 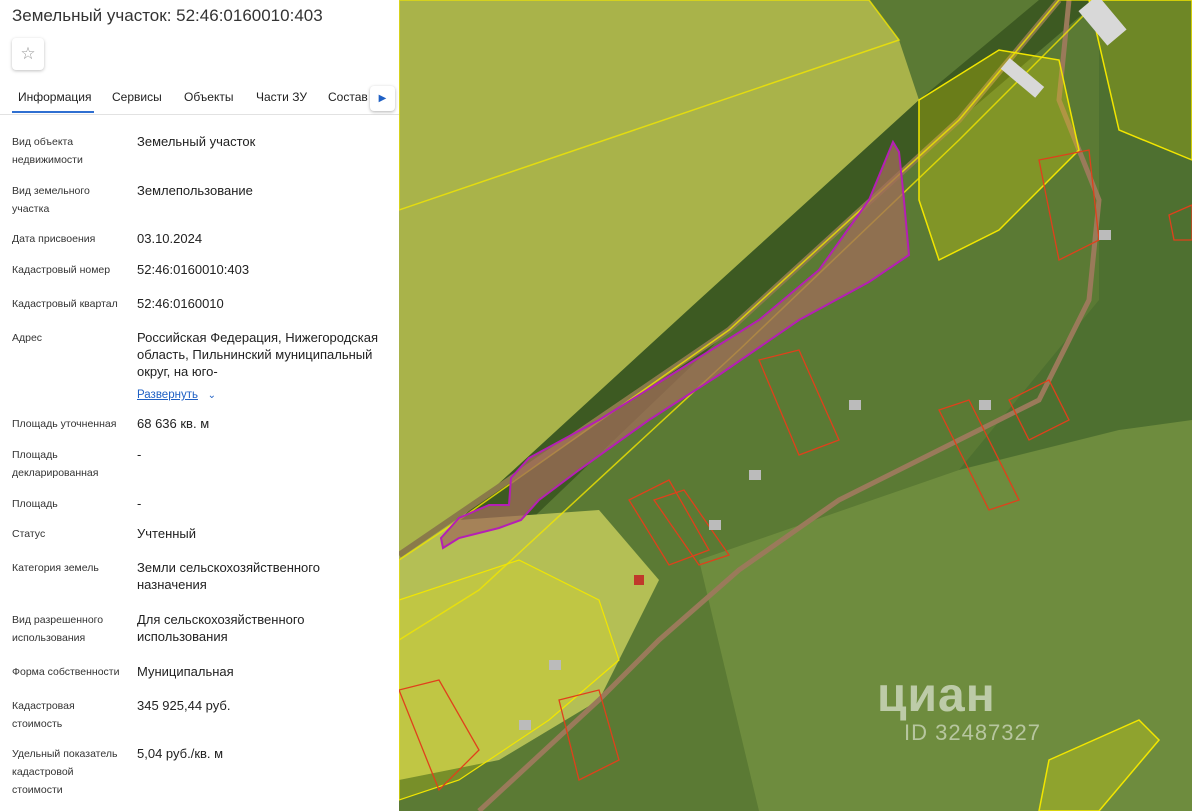 I want to click on field-label-area-declared: Площадь декларированная, so click(x=55, y=464).